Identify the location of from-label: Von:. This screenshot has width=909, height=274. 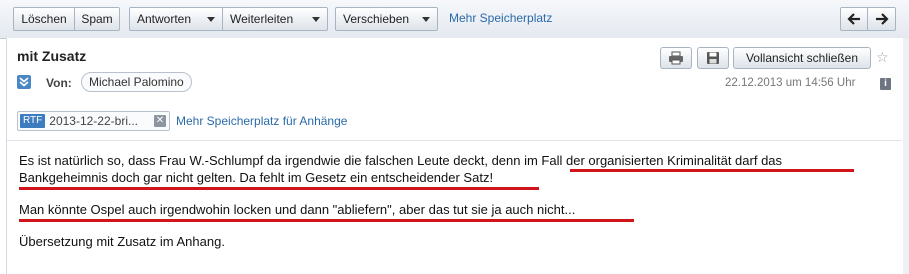
(59, 83).